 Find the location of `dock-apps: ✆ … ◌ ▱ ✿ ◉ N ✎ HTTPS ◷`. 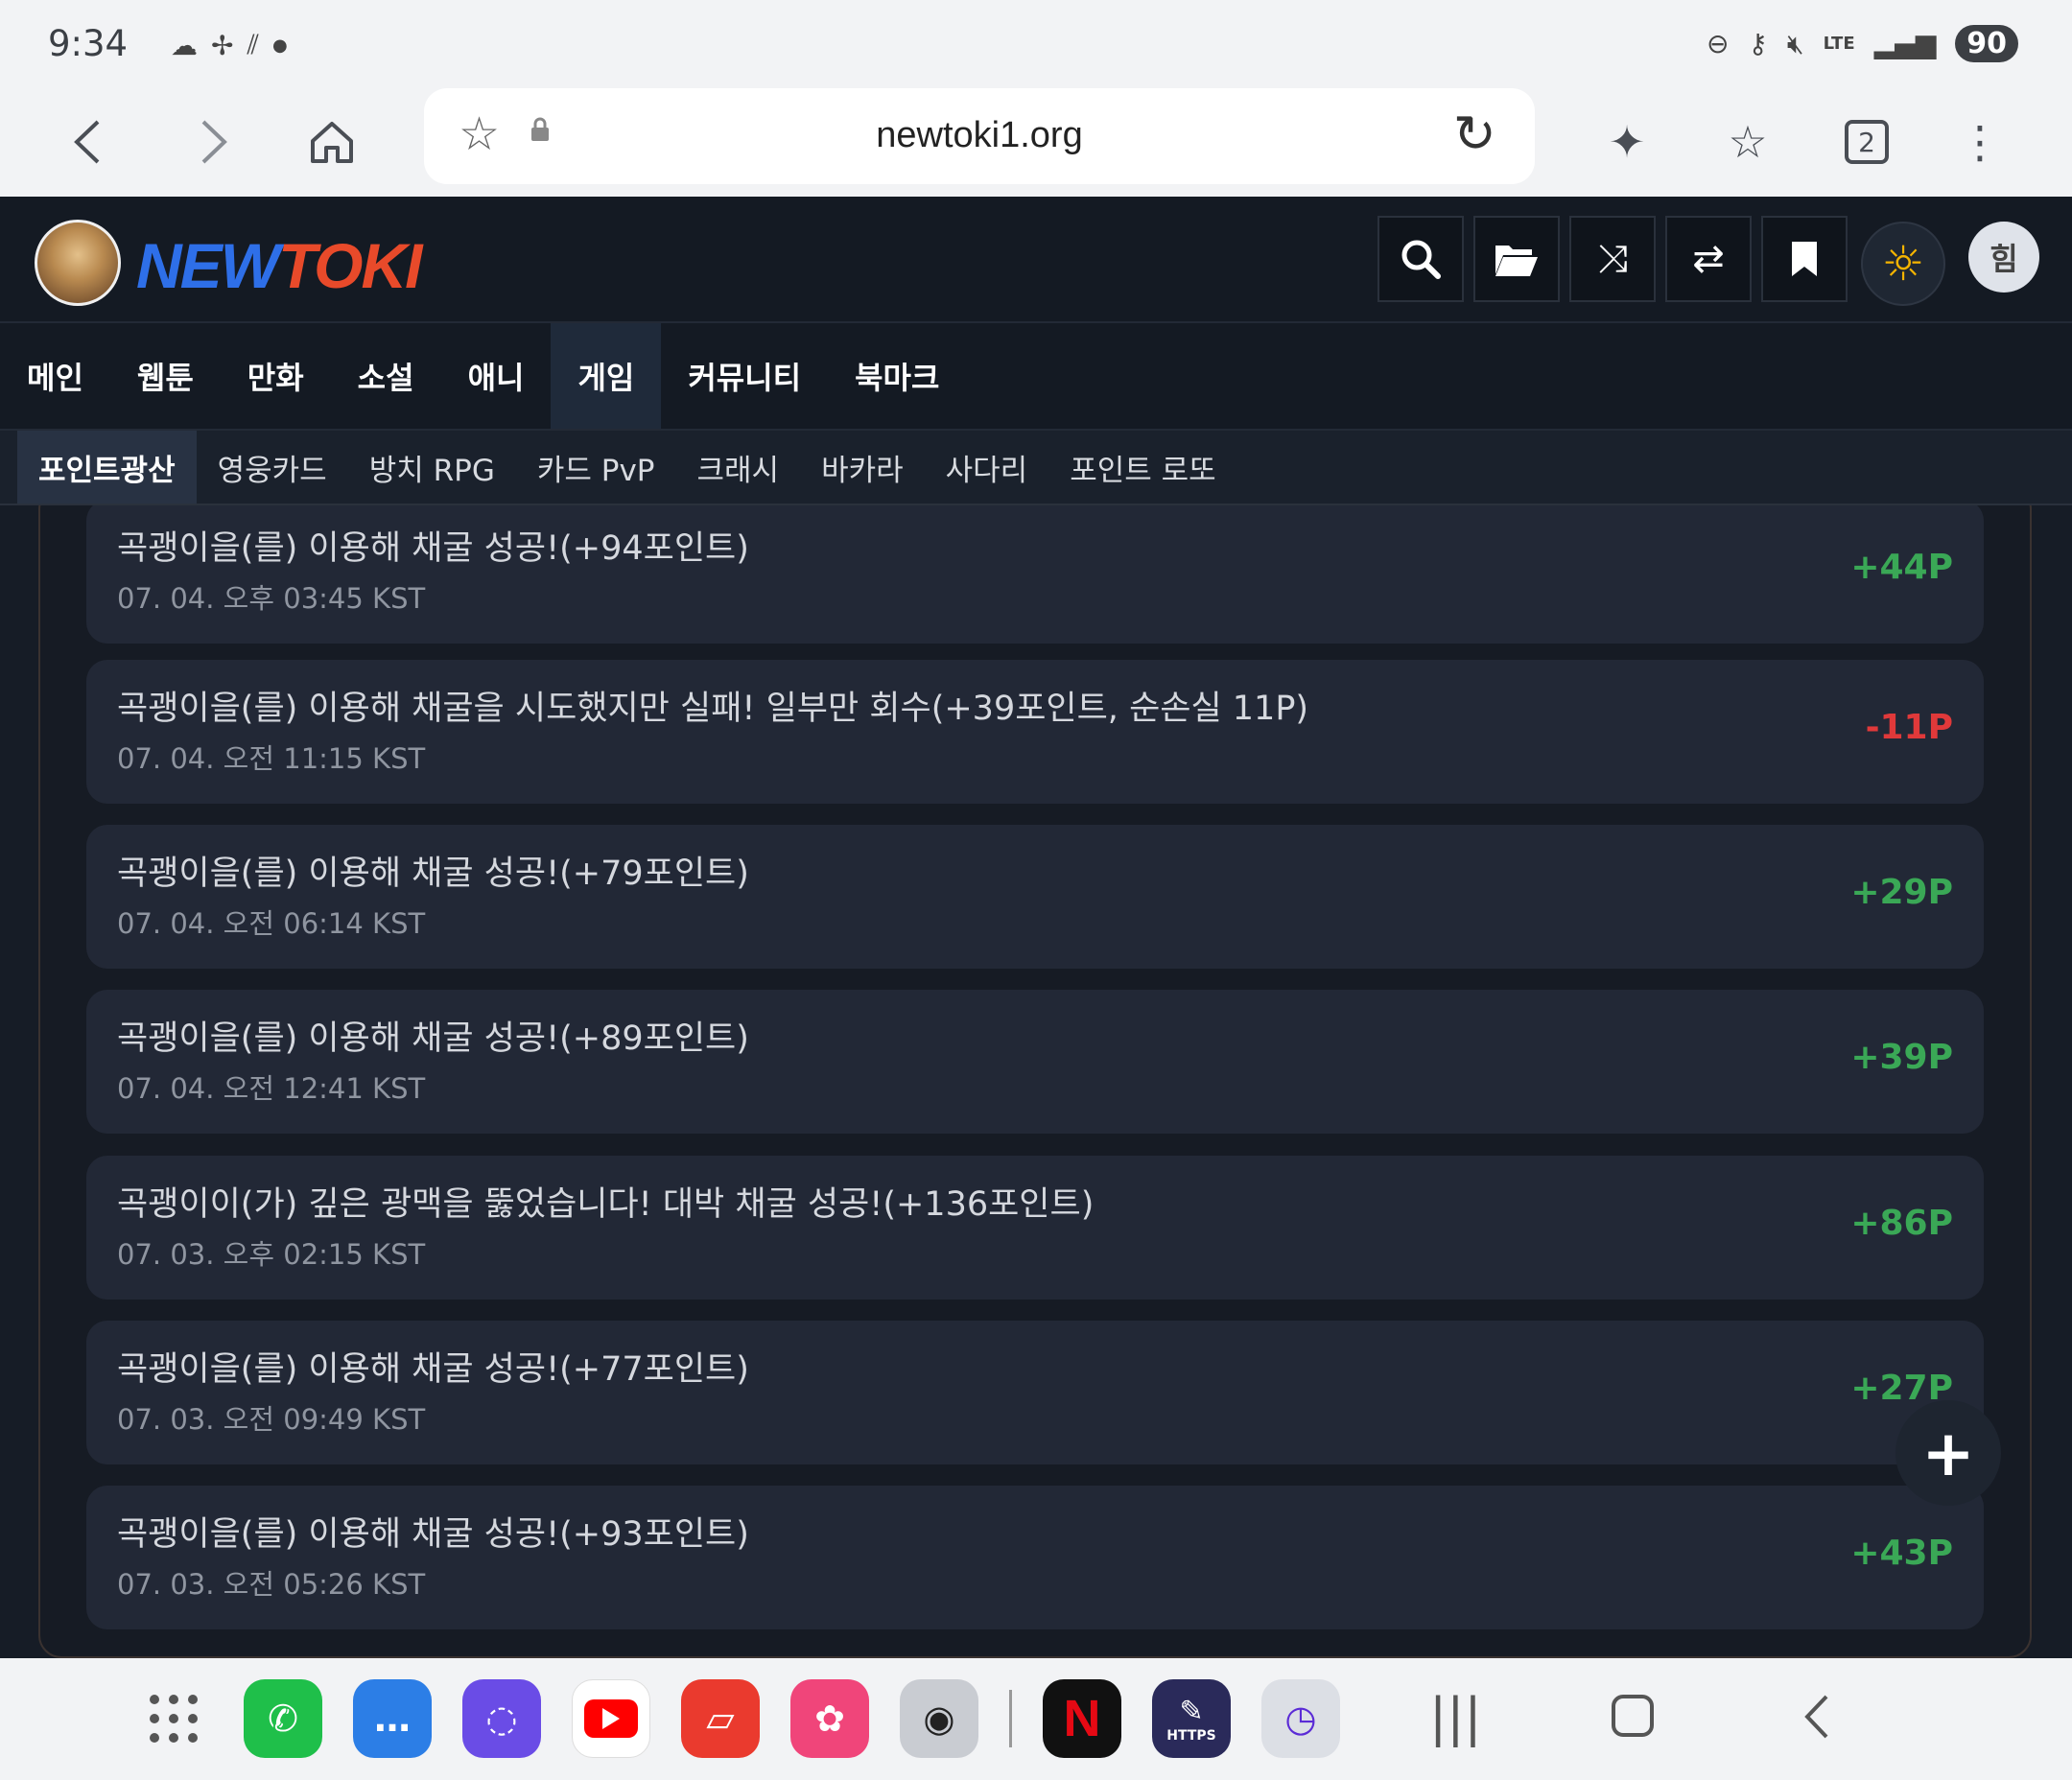

dock-apps: ✆ … ◌ ▱ ✿ ◉ N ✎ HTTPS ◷ is located at coordinates (737, 1718).